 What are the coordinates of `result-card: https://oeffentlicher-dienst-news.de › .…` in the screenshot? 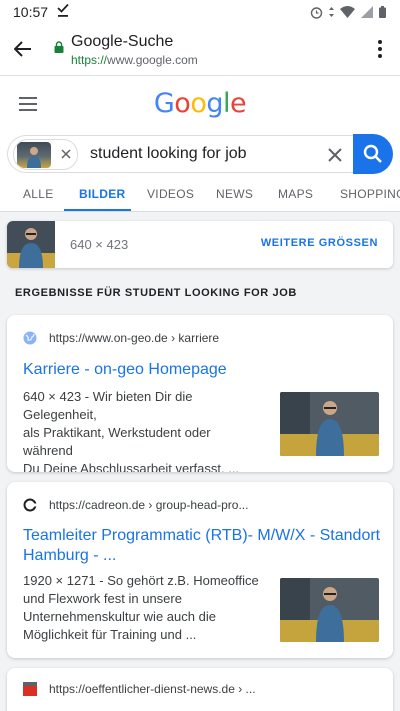 It's located at (200, 689).